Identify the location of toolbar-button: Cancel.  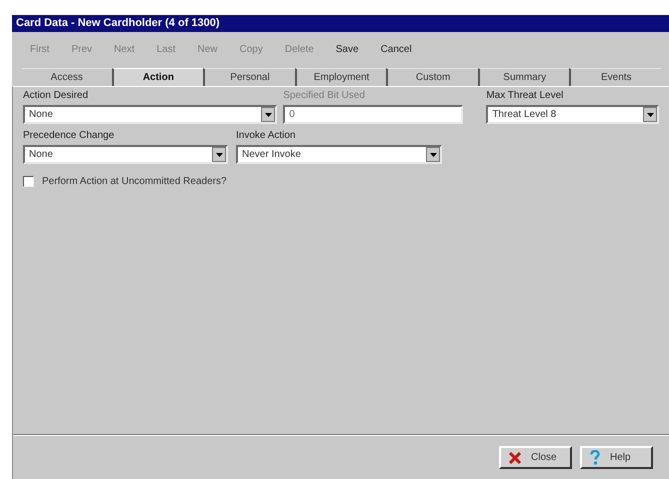
(396, 49).